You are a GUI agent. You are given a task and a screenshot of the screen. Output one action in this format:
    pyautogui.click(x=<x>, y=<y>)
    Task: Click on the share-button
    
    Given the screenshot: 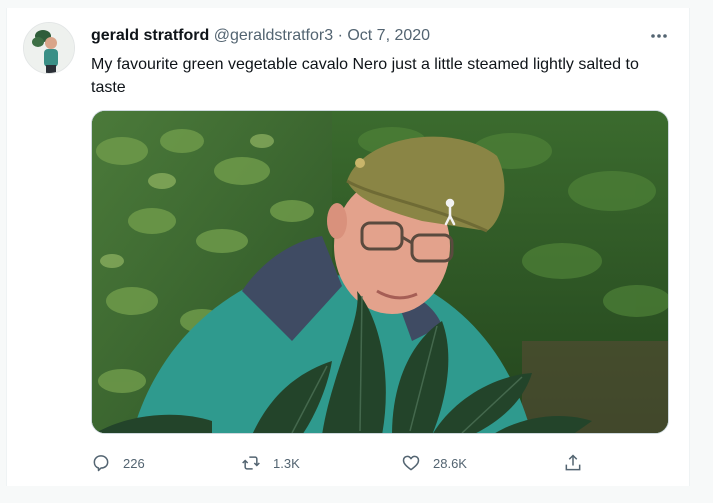 What is the action you would take?
    pyautogui.click(x=579, y=463)
    